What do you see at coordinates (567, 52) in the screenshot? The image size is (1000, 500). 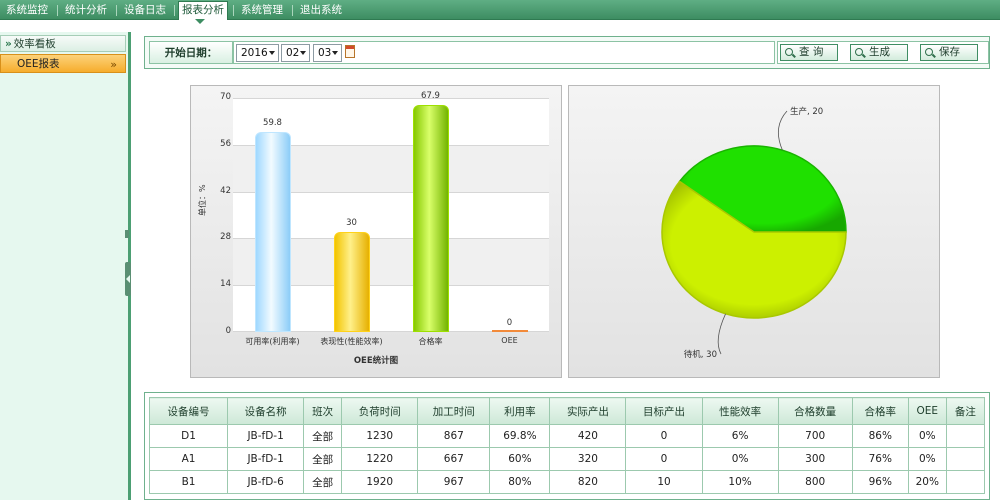 I see `filter-bar: 开始日期： 2016 02 03 查 询 生成 保存` at bounding box center [567, 52].